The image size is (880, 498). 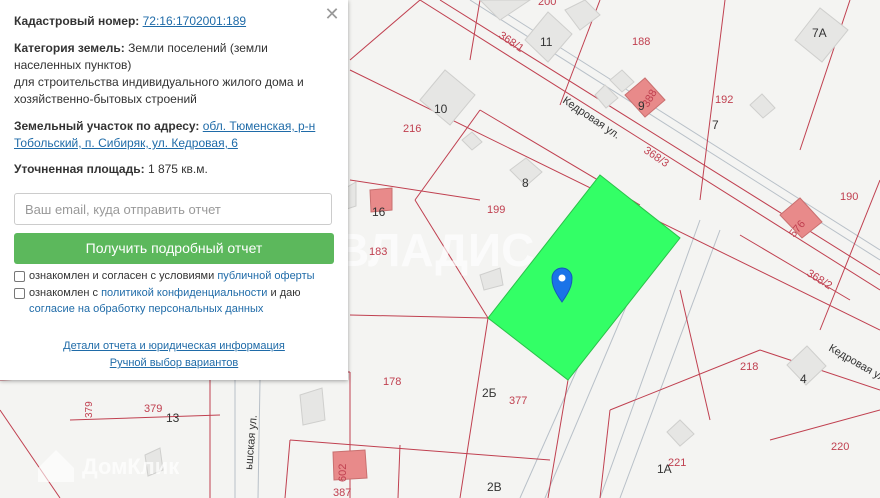 I want to click on house-number: 13, so click(x=173, y=418).